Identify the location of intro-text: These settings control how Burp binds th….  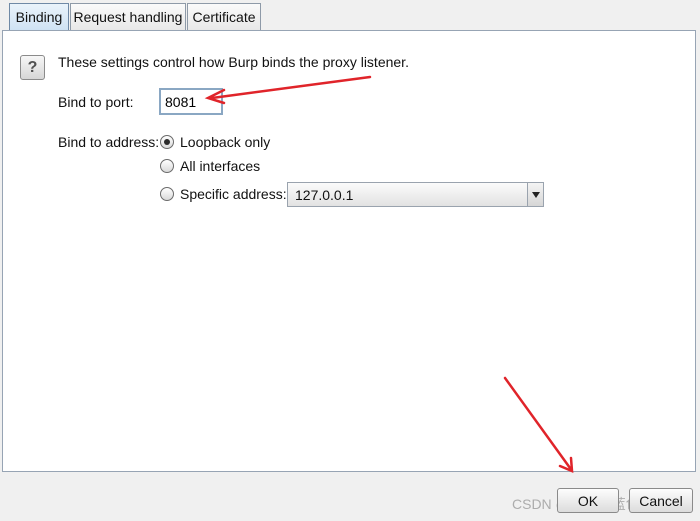
(233, 62).